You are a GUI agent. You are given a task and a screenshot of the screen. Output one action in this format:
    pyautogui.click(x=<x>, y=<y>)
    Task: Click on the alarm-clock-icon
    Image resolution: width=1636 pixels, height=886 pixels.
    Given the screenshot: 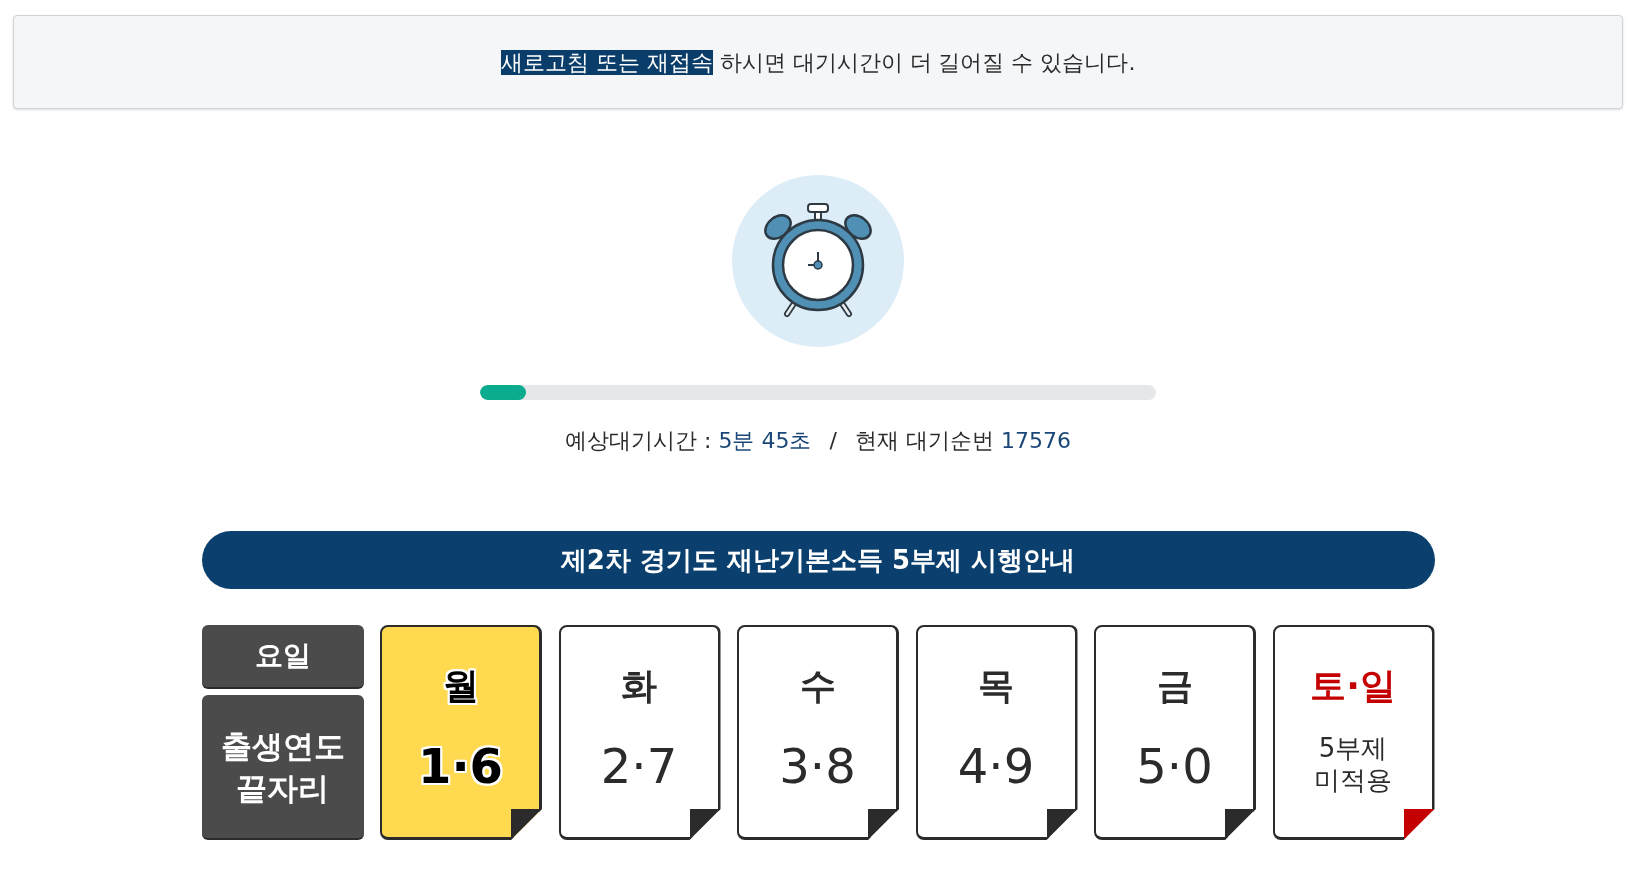 What is the action you would take?
    pyautogui.click(x=818, y=261)
    